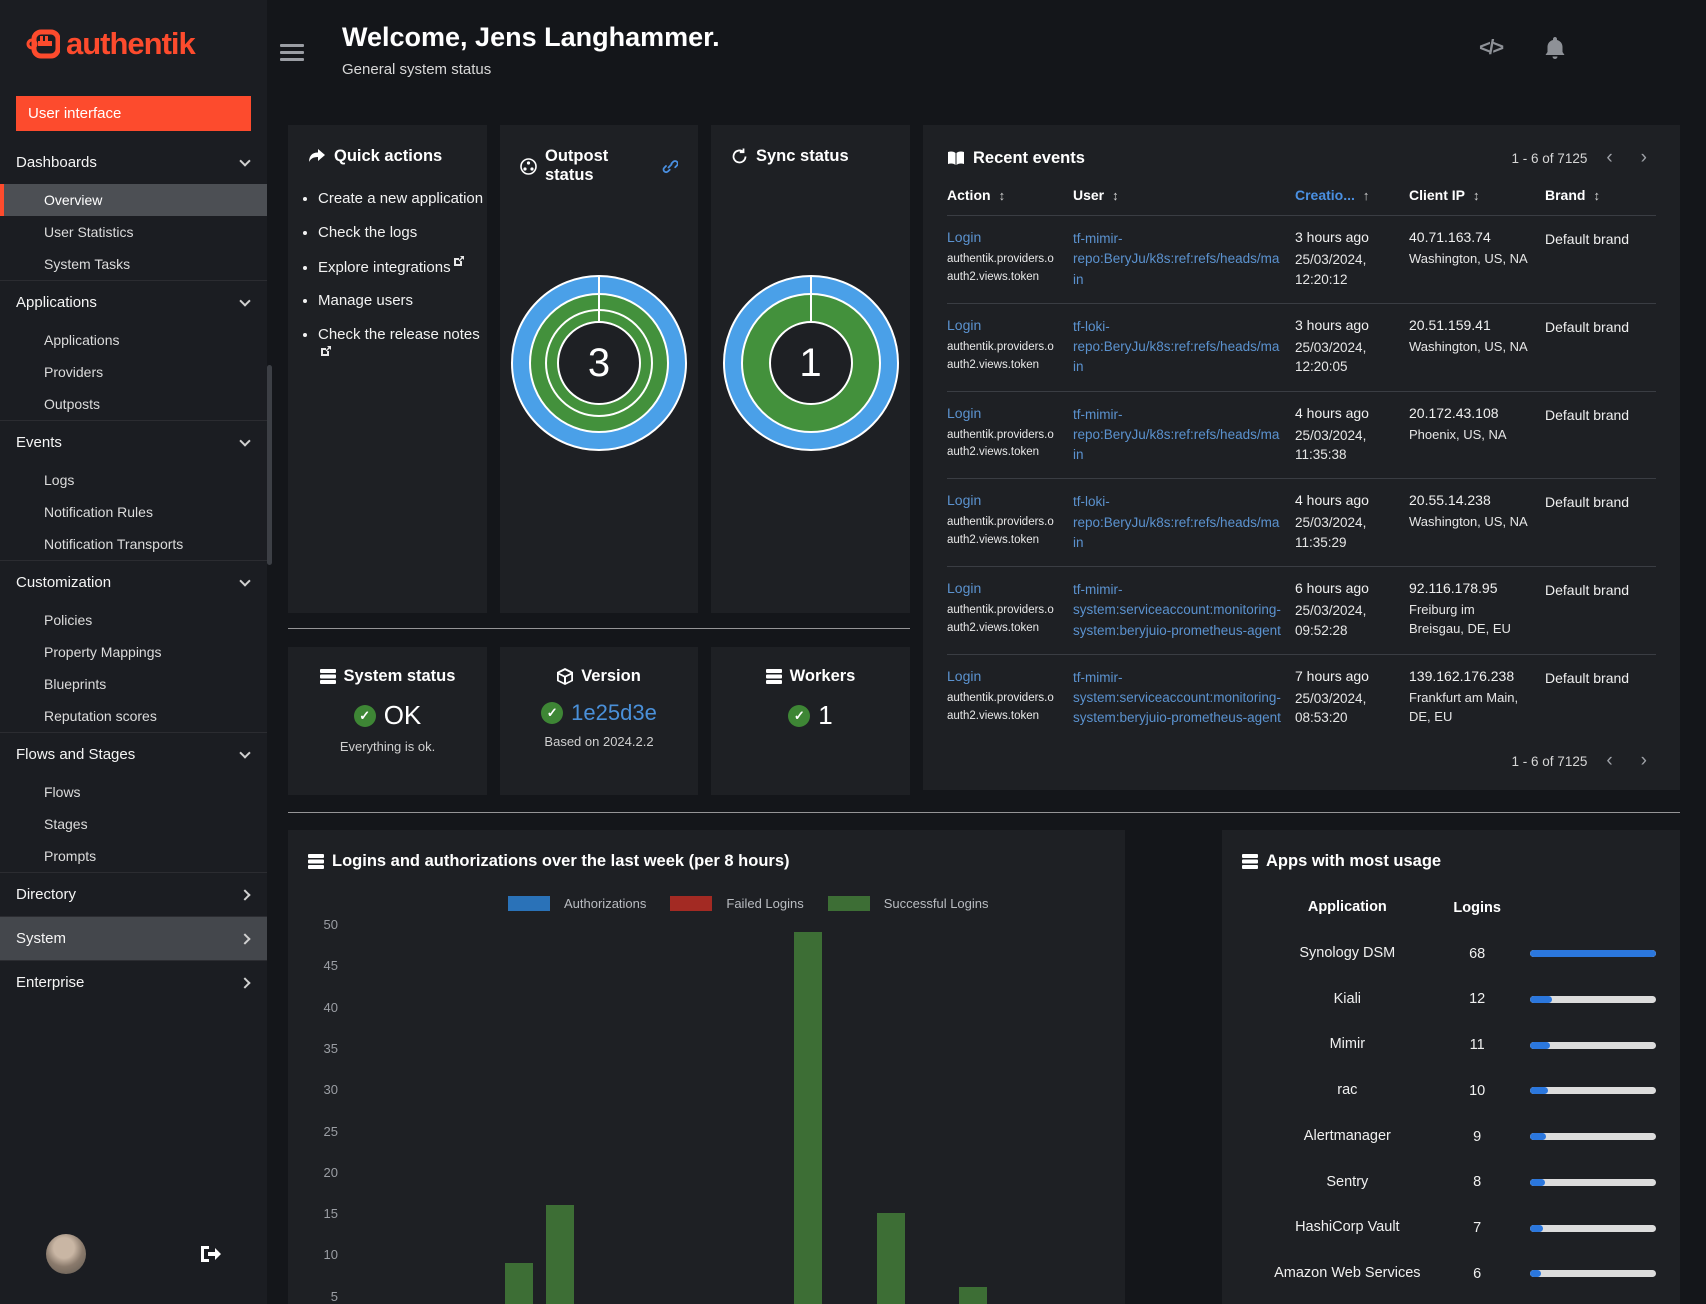 This screenshot has height=1304, width=1706. What do you see at coordinates (1366, 195) in the screenshot?
I see `sort-asc-icon: ↑` at bounding box center [1366, 195].